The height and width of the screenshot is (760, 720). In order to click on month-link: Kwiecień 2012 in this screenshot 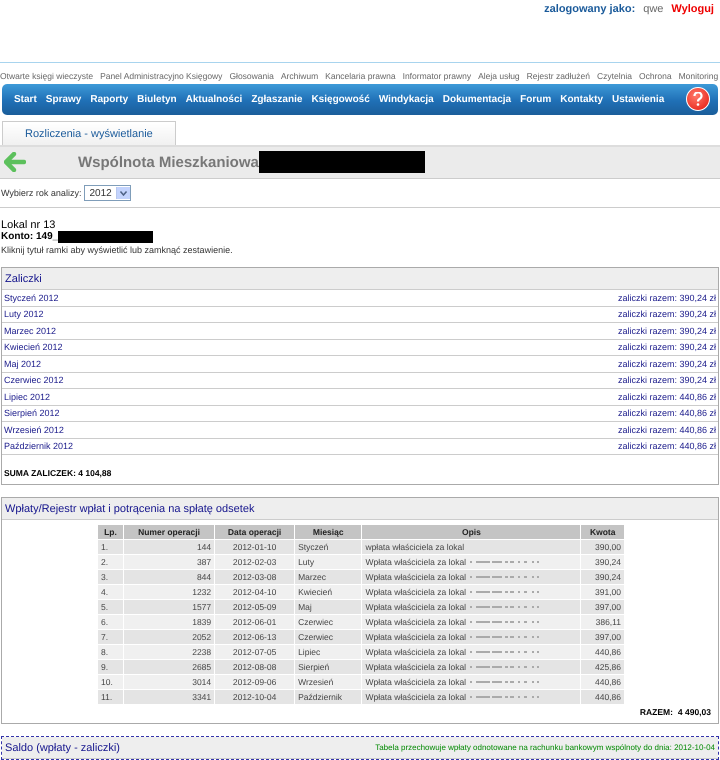, I will do `click(33, 347)`.